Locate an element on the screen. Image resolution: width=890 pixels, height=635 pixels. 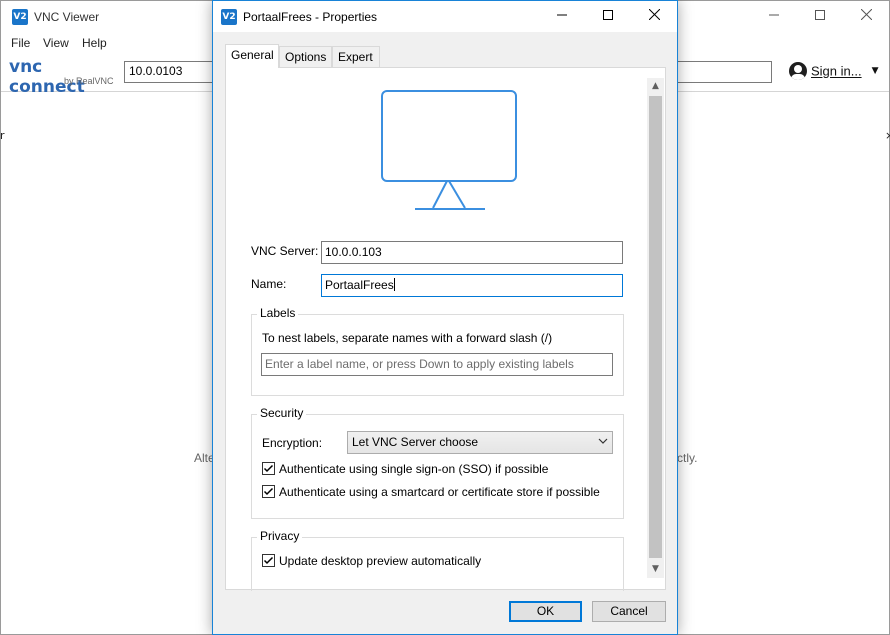
name-input: PortaalFrees is located at coordinates (472, 285).